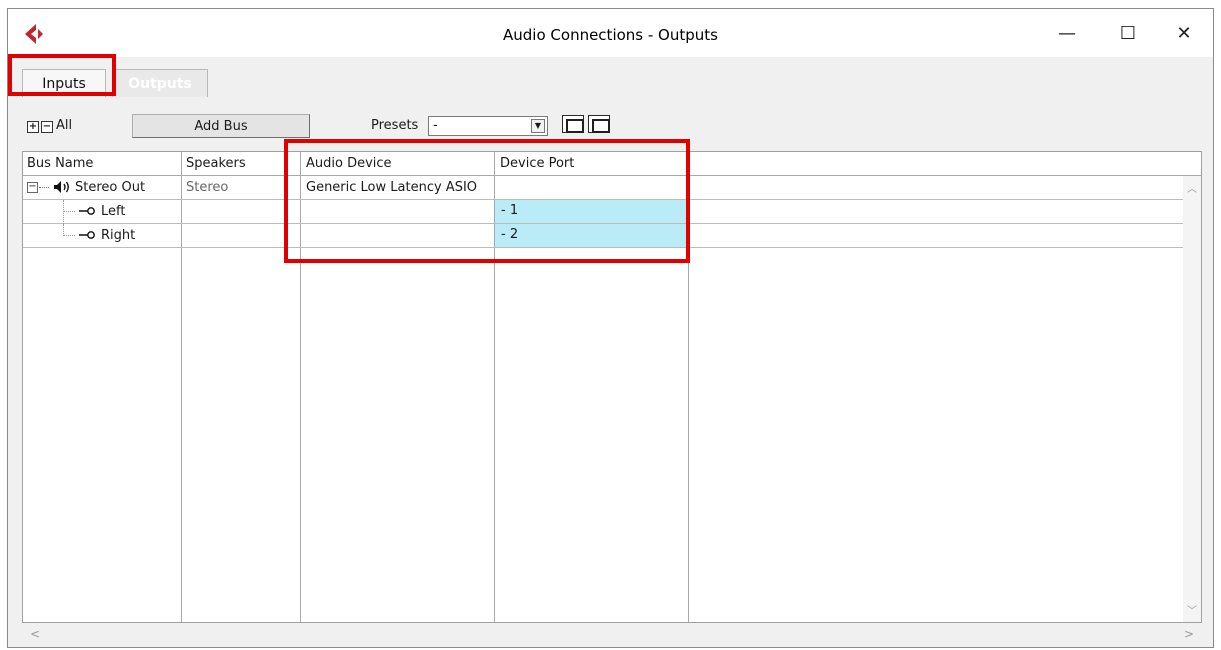 This screenshot has width=1221, height=650. Describe the element at coordinates (60, 163) in the screenshot. I see `column-header-bus-name: Bus Name` at that location.